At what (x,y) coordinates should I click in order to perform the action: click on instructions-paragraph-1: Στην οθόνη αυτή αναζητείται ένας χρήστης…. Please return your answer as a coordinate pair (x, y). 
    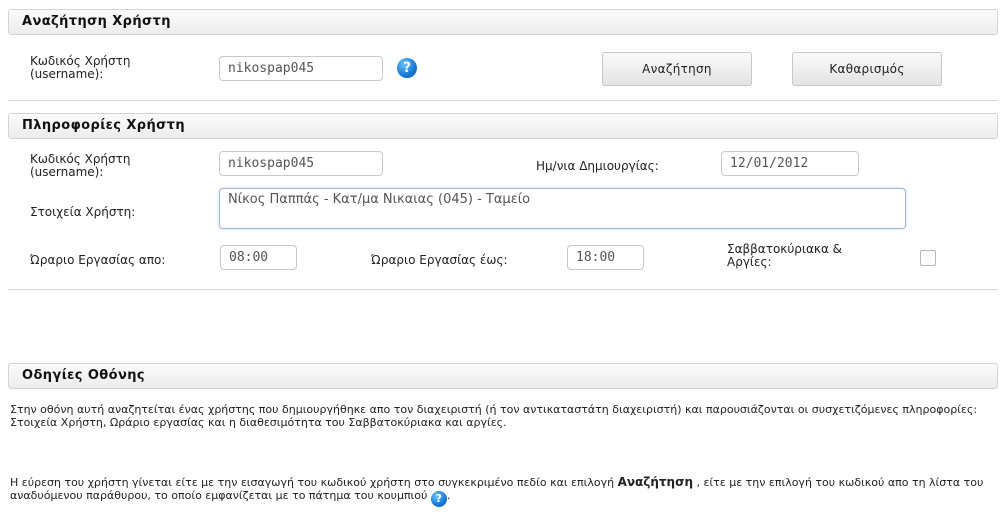
    Looking at the image, I should click on (494, 416).